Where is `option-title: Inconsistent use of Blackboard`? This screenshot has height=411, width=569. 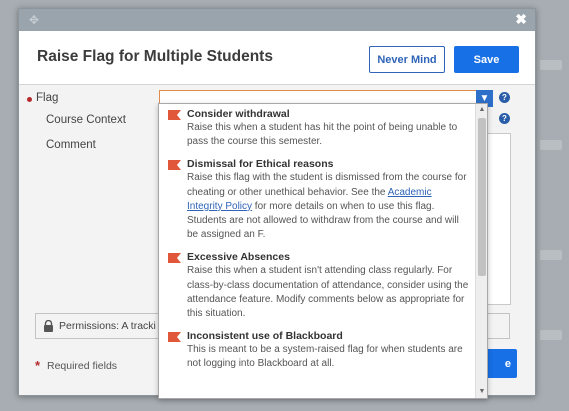
option-title: Inconsistent use of Blackboard is located at coordinates (265, 336).